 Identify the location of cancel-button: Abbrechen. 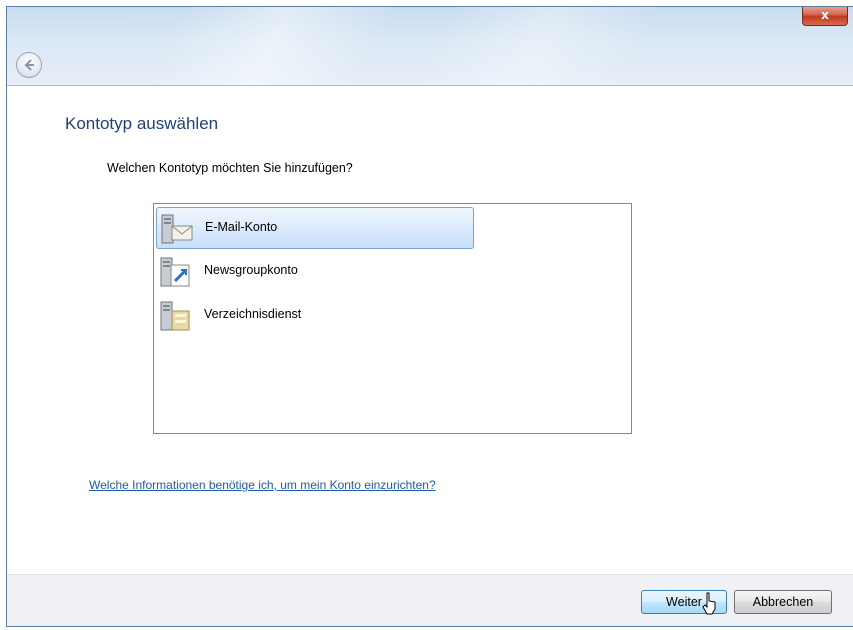
(783, 602).